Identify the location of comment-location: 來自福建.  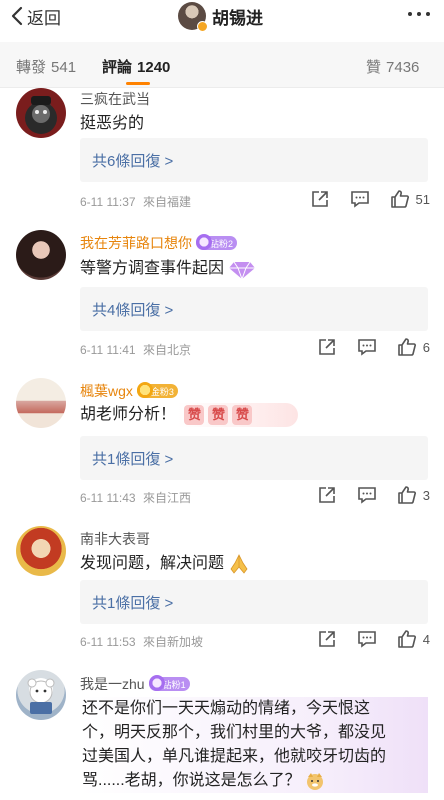
(166, 202).